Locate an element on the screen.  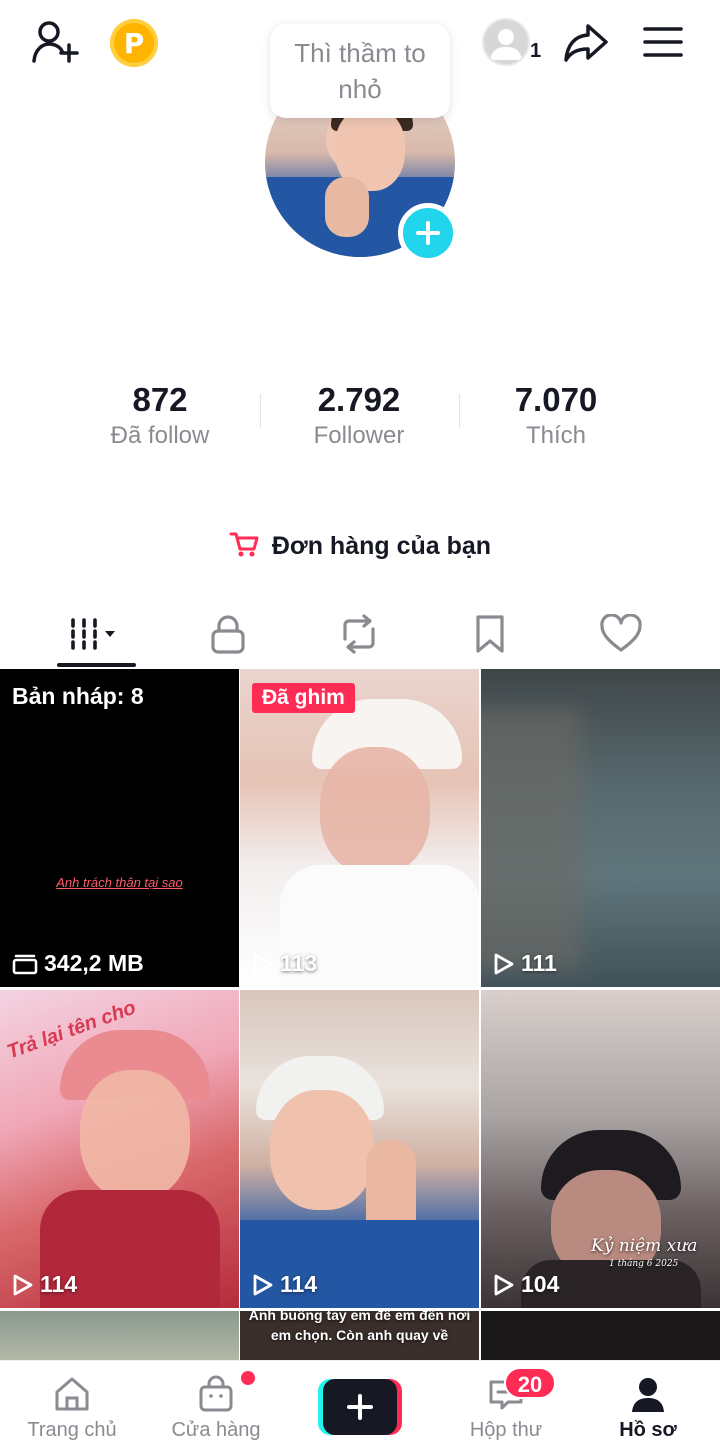
video-tile: Trả lại tên cho 114 is located at coordinates (119, 1149).